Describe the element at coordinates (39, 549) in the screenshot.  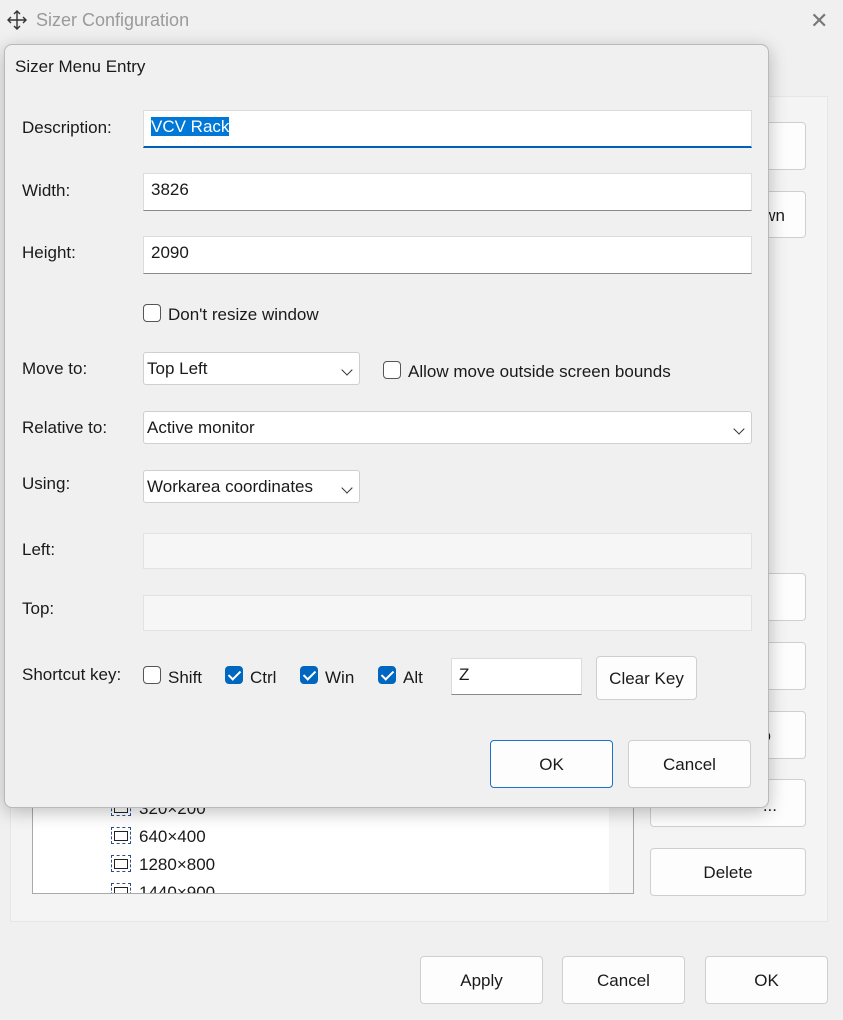
I see `left-label: Left:` at that location.